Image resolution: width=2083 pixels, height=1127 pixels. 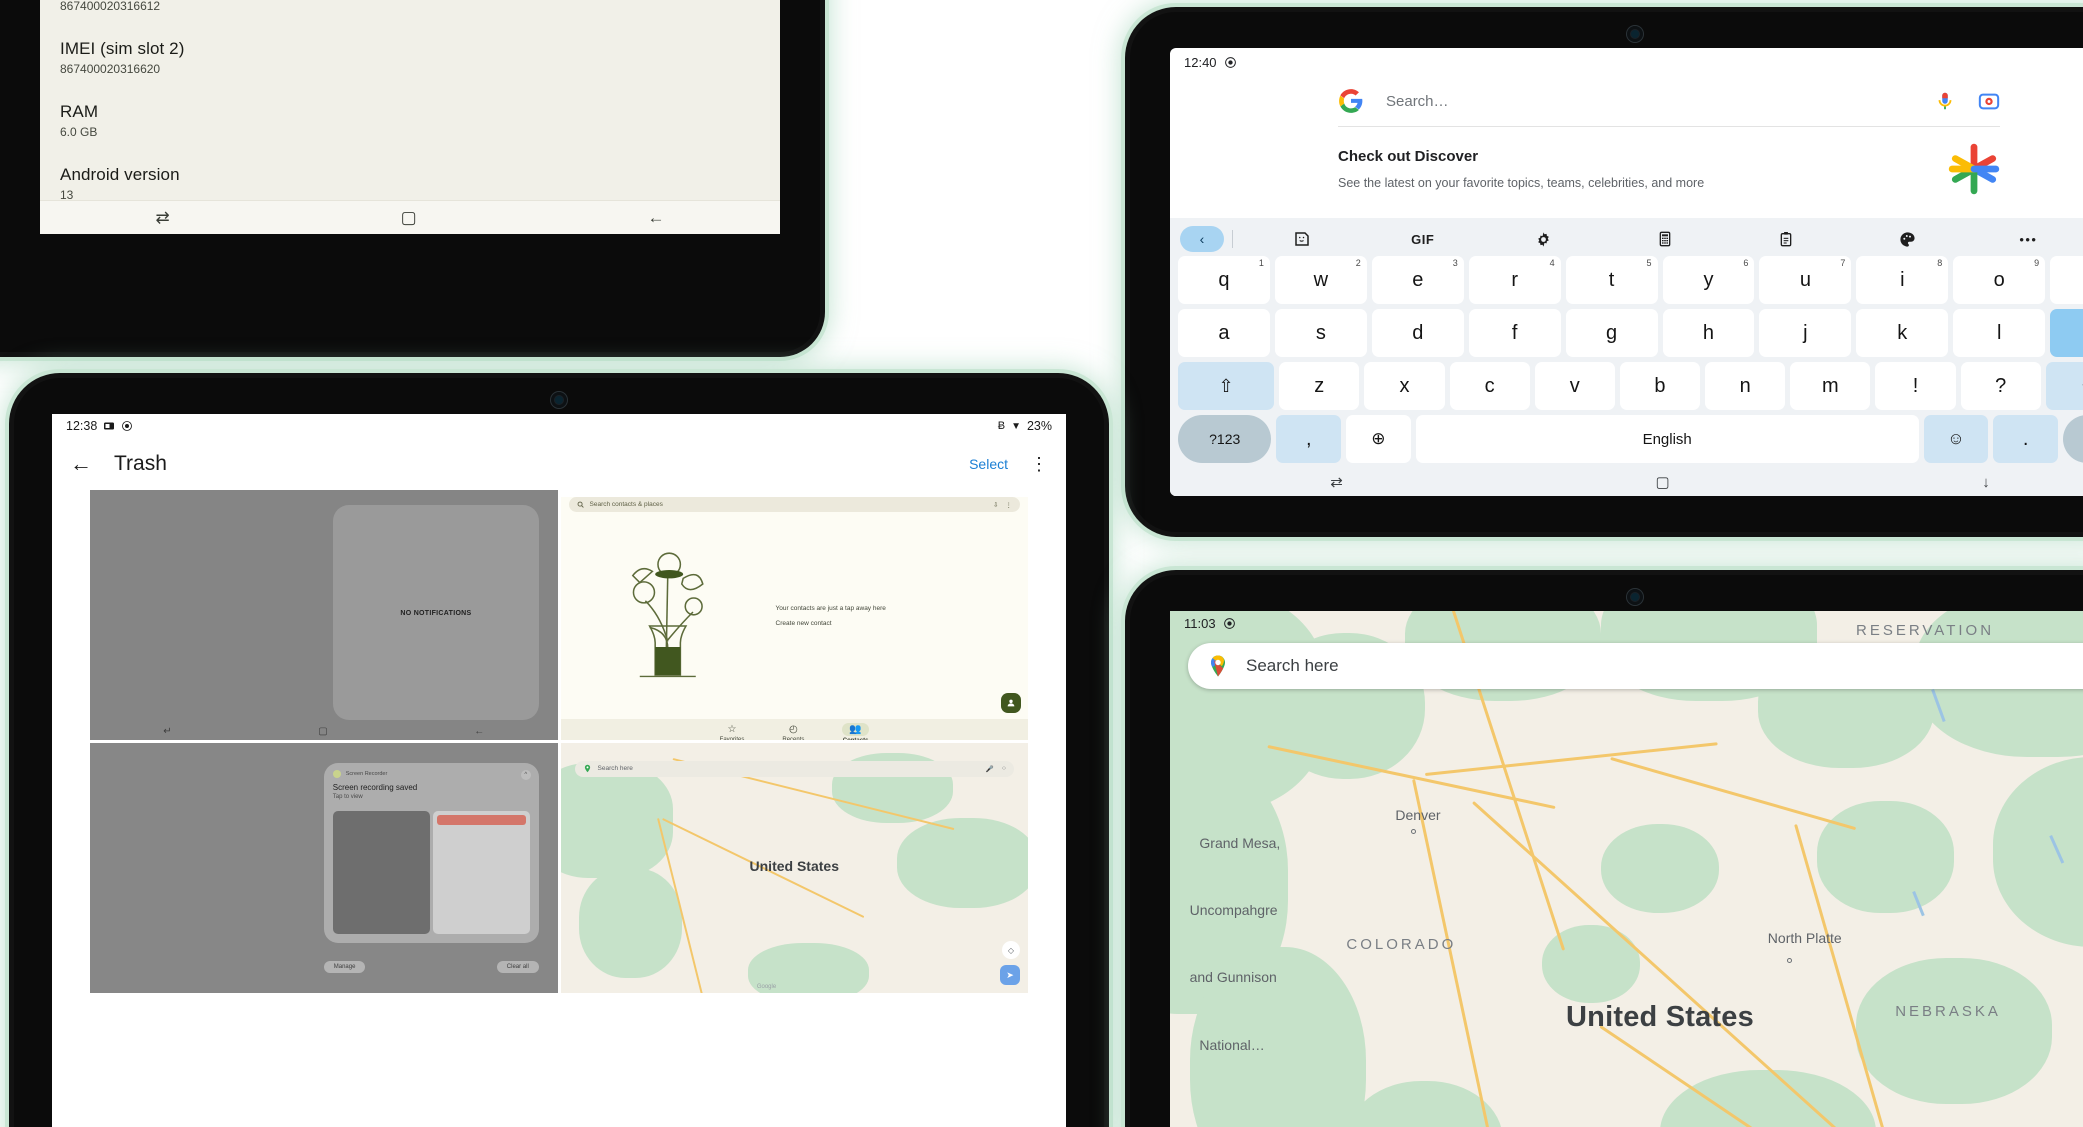 I want to click on trash-item-recents: NO NOTIFICATIONS ↵ ▢ ←, so click(x=324, y=615).